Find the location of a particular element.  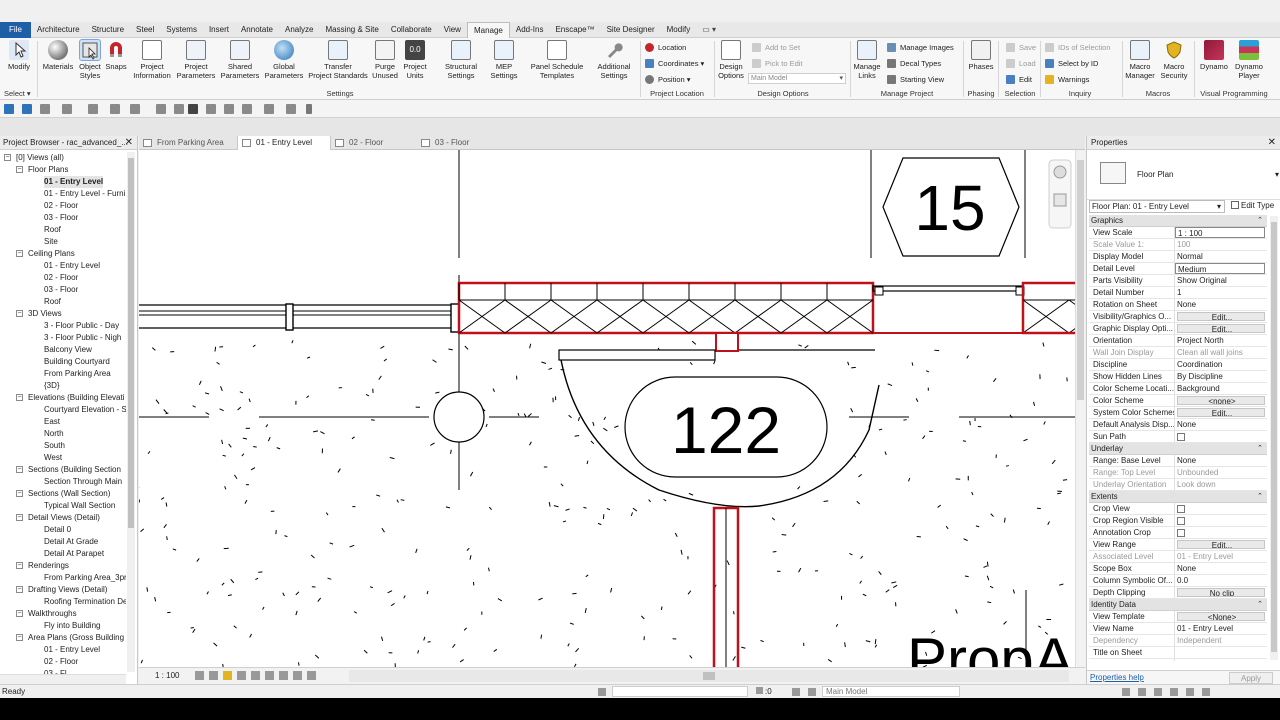

tab-02-floor: 02 - Floor is located at coordinates (374, 143).